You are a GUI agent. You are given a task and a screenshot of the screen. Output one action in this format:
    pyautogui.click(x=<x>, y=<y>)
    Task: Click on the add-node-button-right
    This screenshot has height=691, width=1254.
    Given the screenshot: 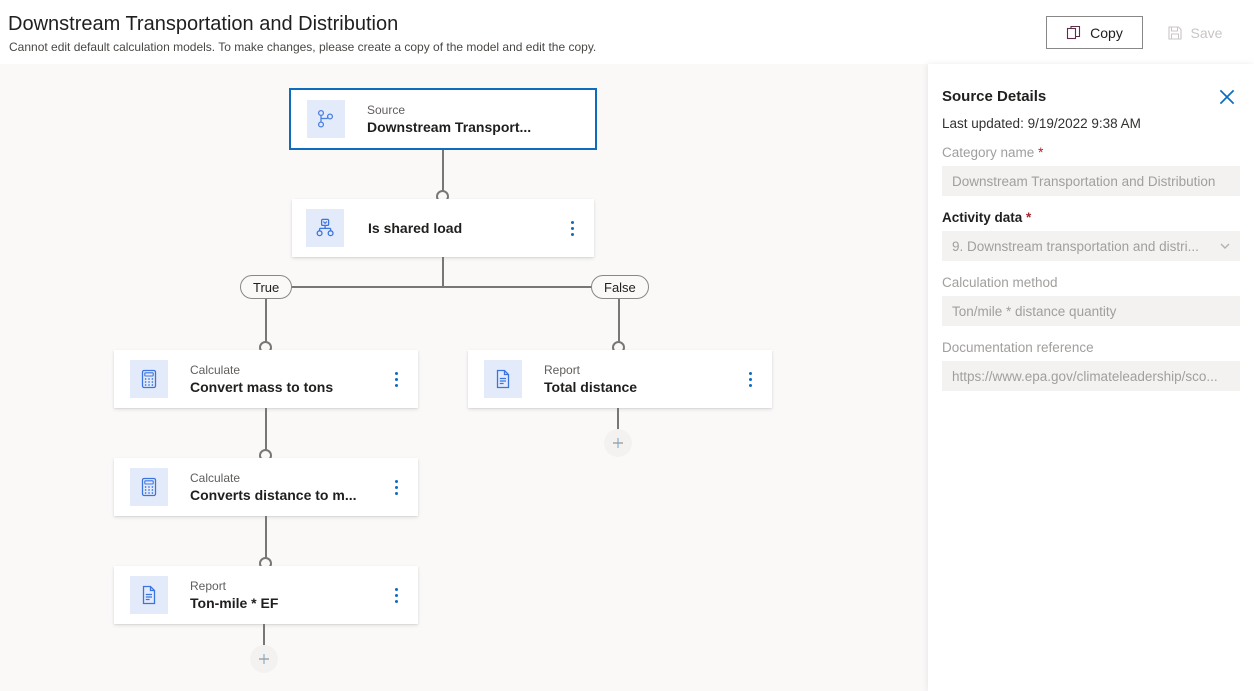 What is the action you would take?
    pyautogui.click(x=618, y=443)
    